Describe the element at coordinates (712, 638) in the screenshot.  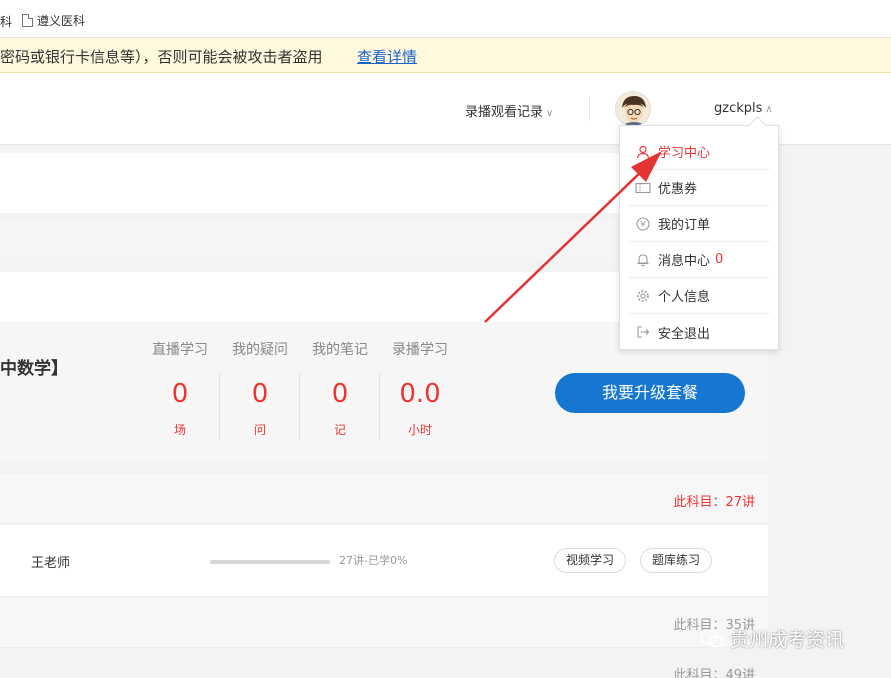
I see `wechat-icon` at that location.